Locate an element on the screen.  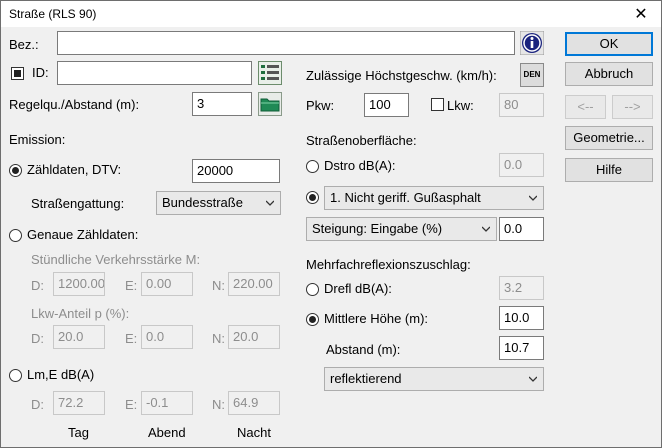
reflection-type-select: reflektierend is located at coordinates (434, 379).